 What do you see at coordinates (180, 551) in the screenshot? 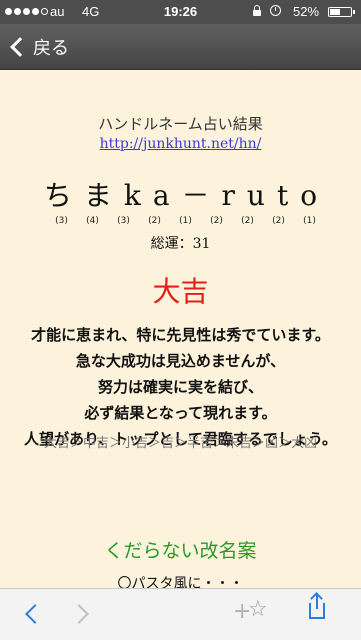
I see `rename-section-title: くだらない改名案` at bounding box center [180, 551].